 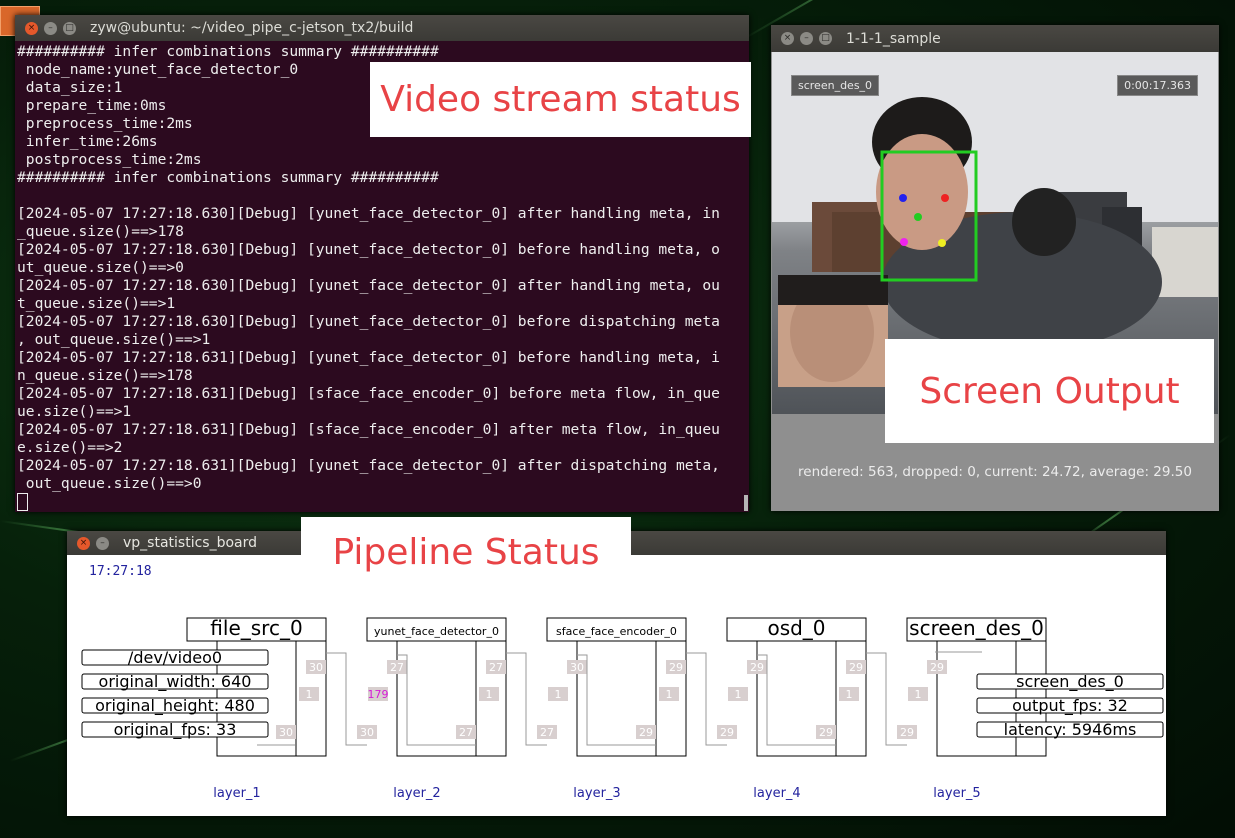 I want to click on layer-label: layer_2, so click(x=416, y=793).